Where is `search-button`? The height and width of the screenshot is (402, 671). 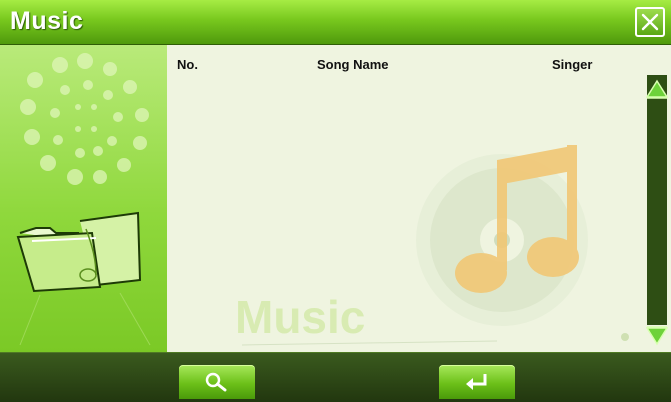
search-button is located at coordinates (217, 382).